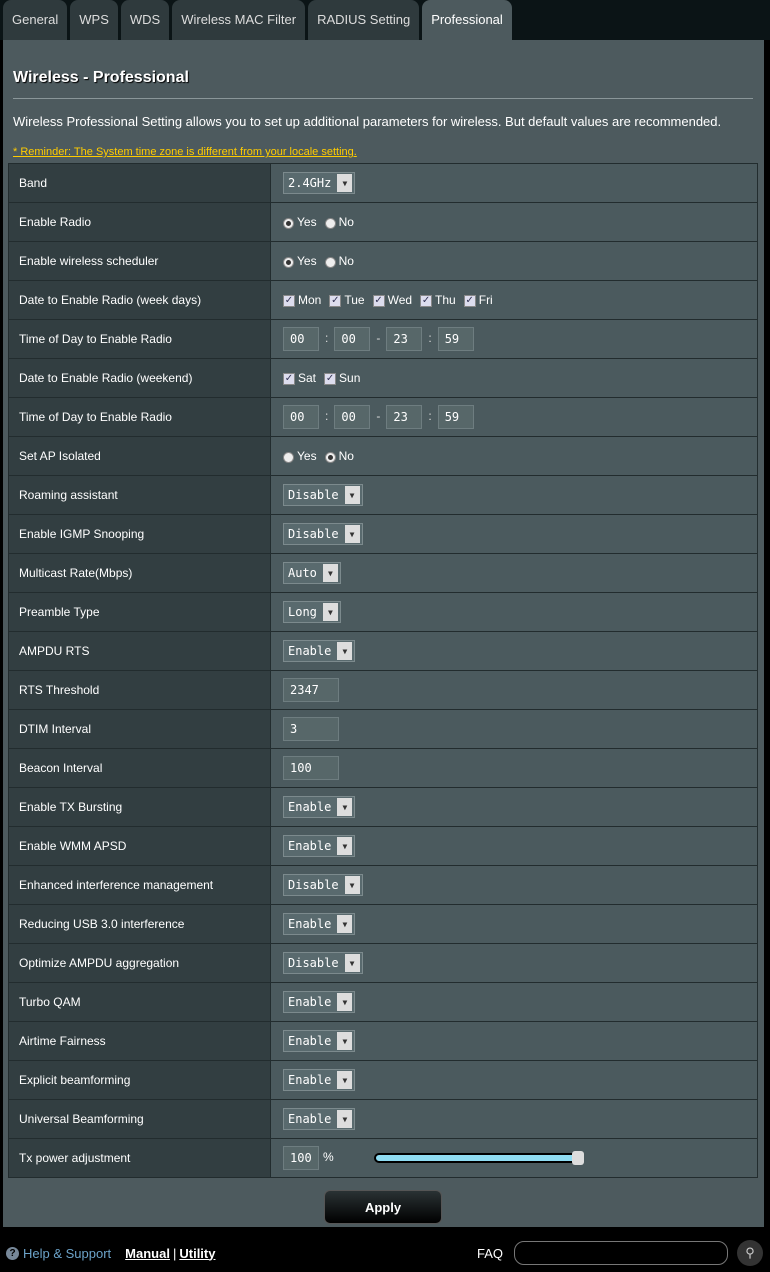  What do you see at coordinates (310, 1119) in the screenshot?
I see `universal-beamforming-value: Enable` at bounding box center [310, 1119].